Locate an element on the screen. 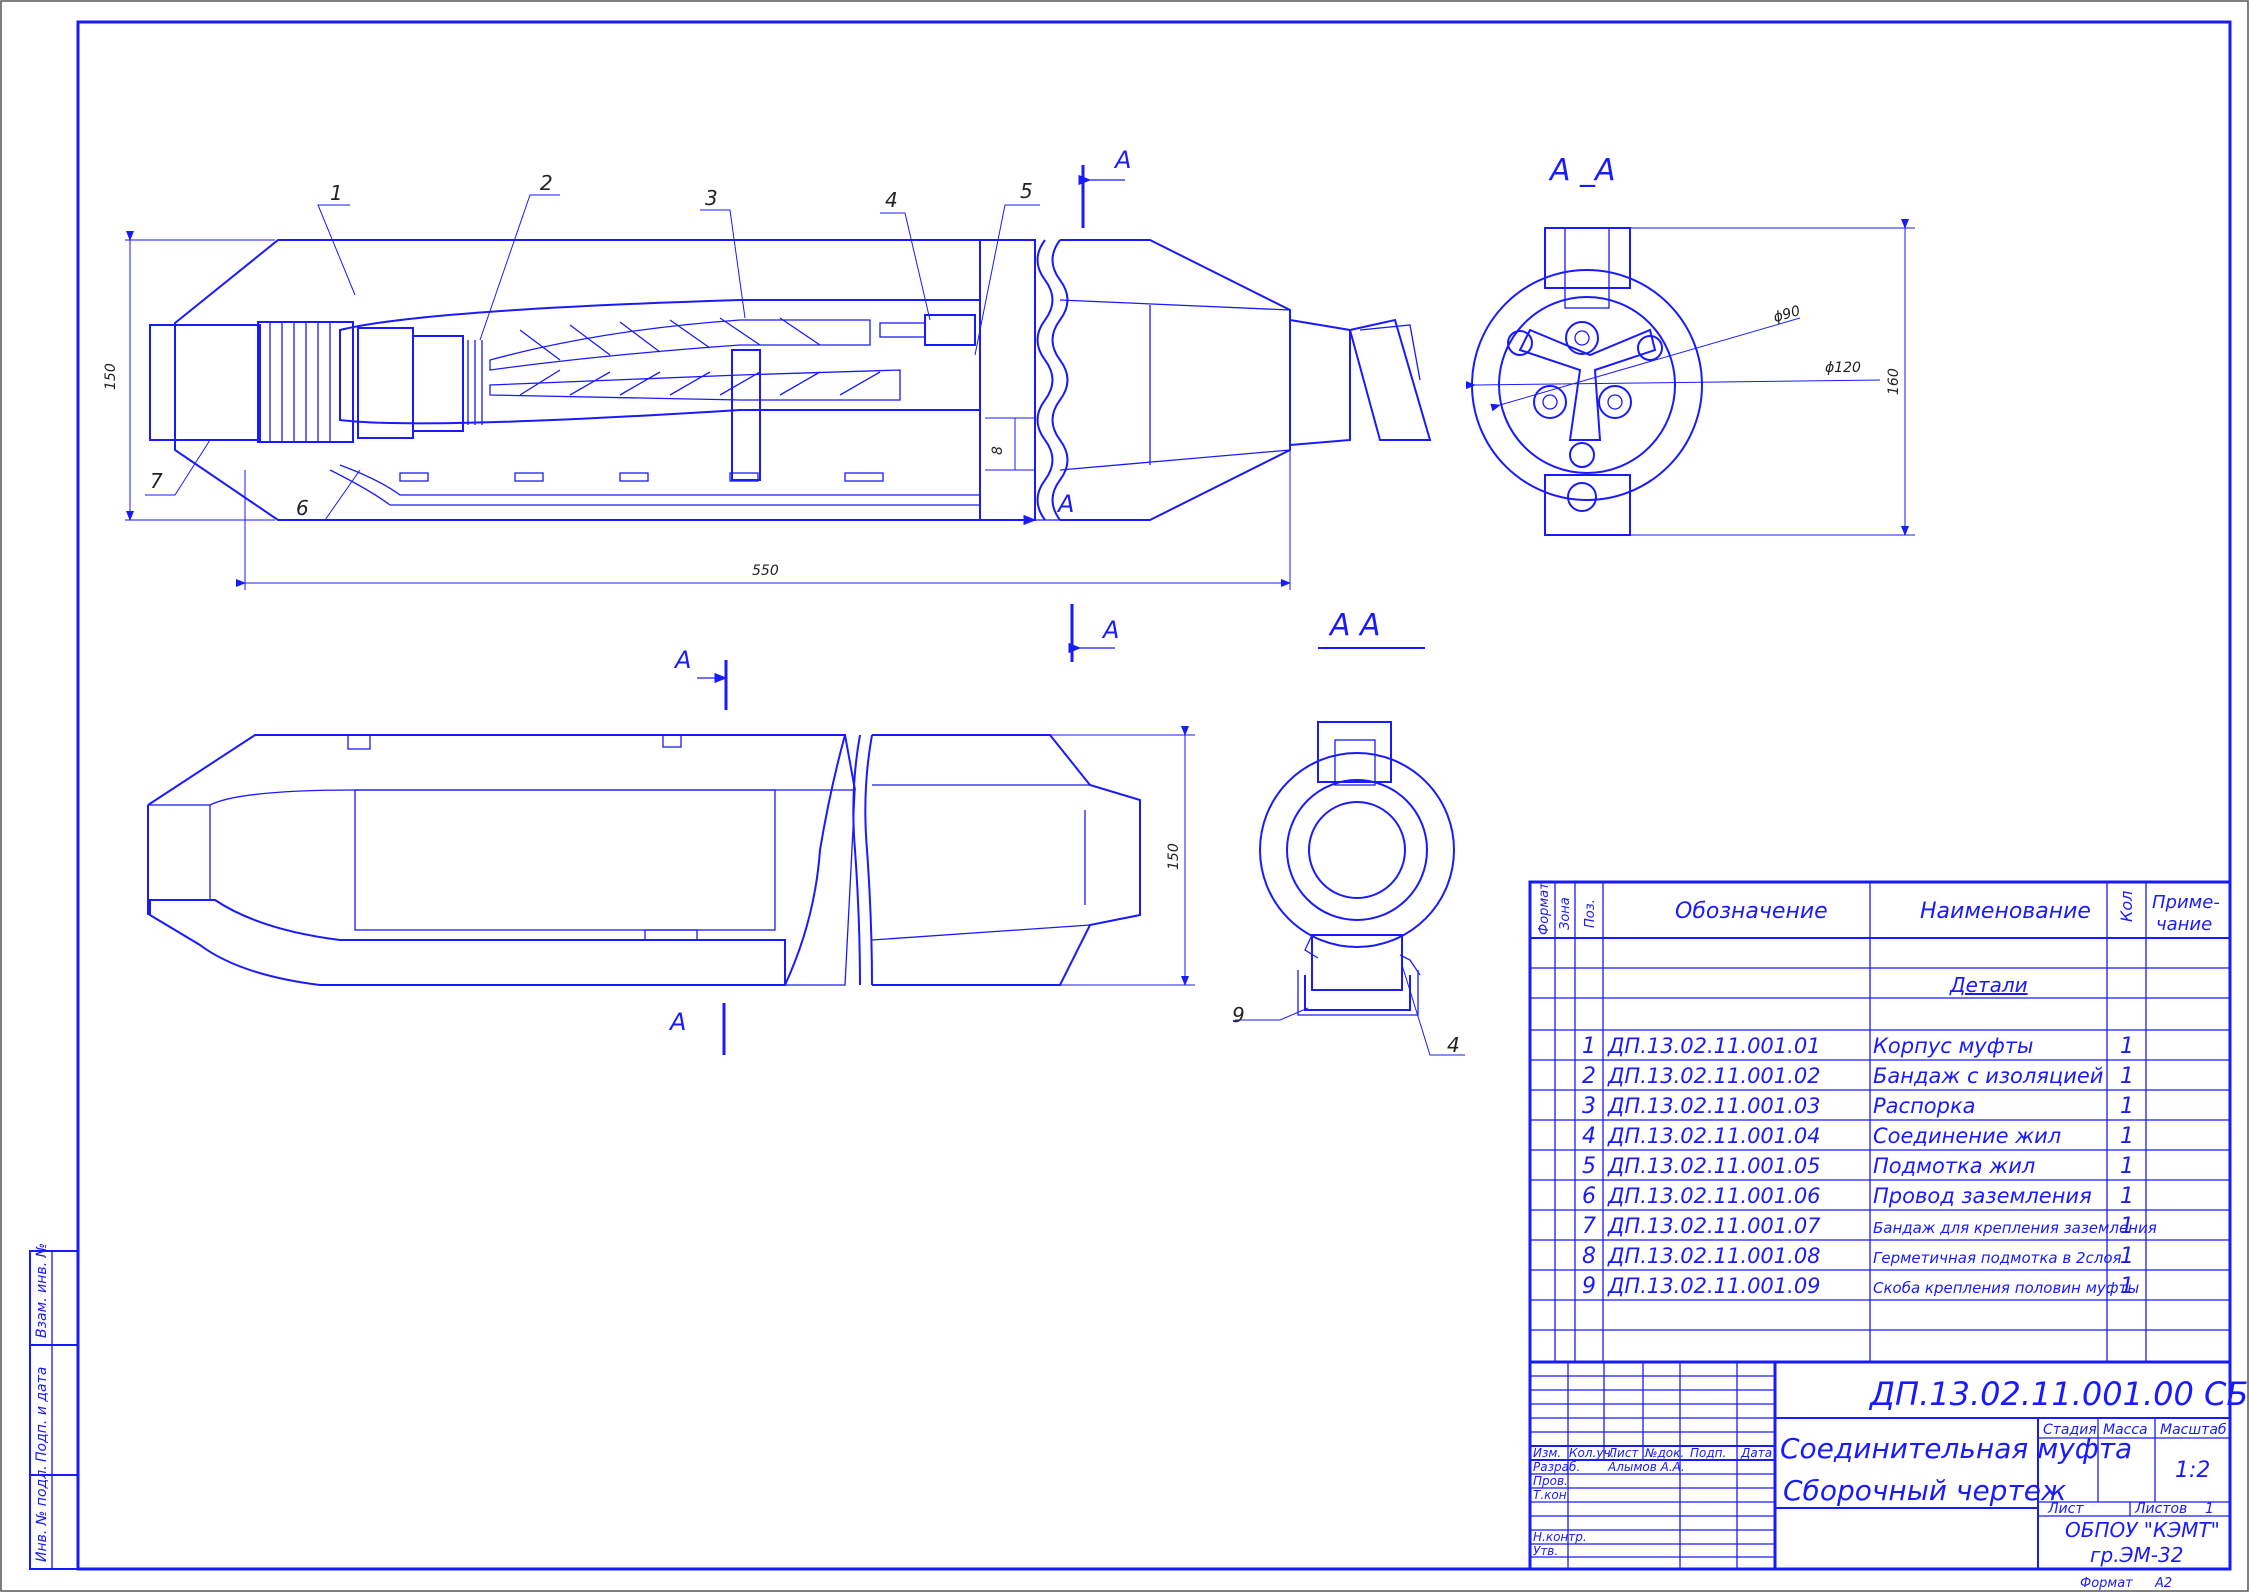 This screenshot has width=2249, height=1592. spec-pos: 7 is located at coordinates (1589, 1226).